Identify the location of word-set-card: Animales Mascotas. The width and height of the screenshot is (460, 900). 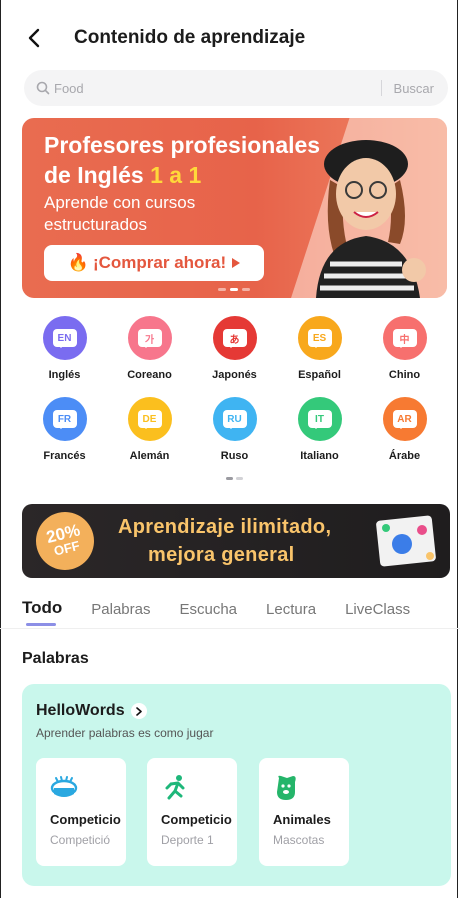
(304, 812).